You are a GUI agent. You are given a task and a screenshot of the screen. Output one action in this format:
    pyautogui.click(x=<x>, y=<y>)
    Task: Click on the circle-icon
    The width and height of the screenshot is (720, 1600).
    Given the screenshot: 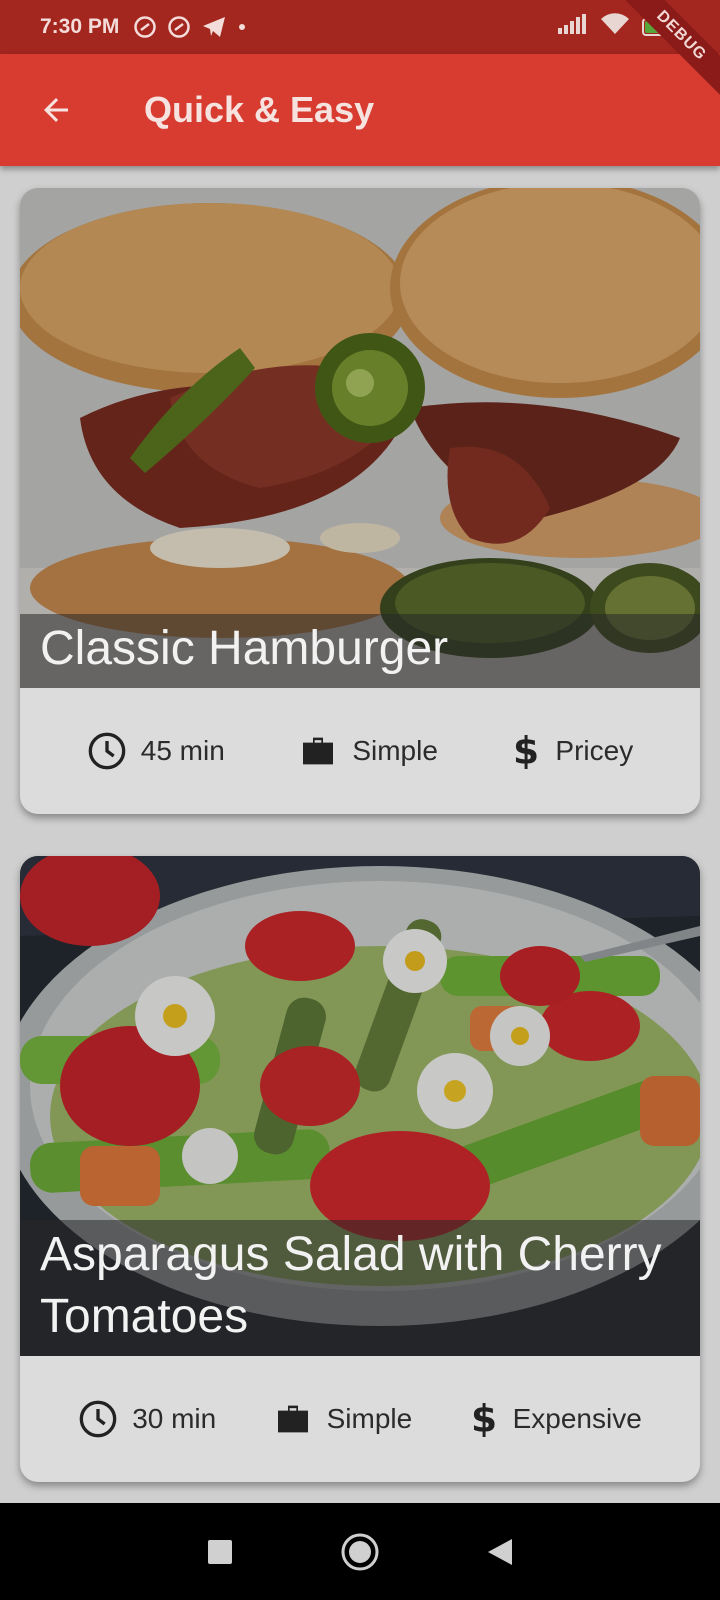 What is the action you would take?
    pyautogui.click(x=360, y=1551)
    